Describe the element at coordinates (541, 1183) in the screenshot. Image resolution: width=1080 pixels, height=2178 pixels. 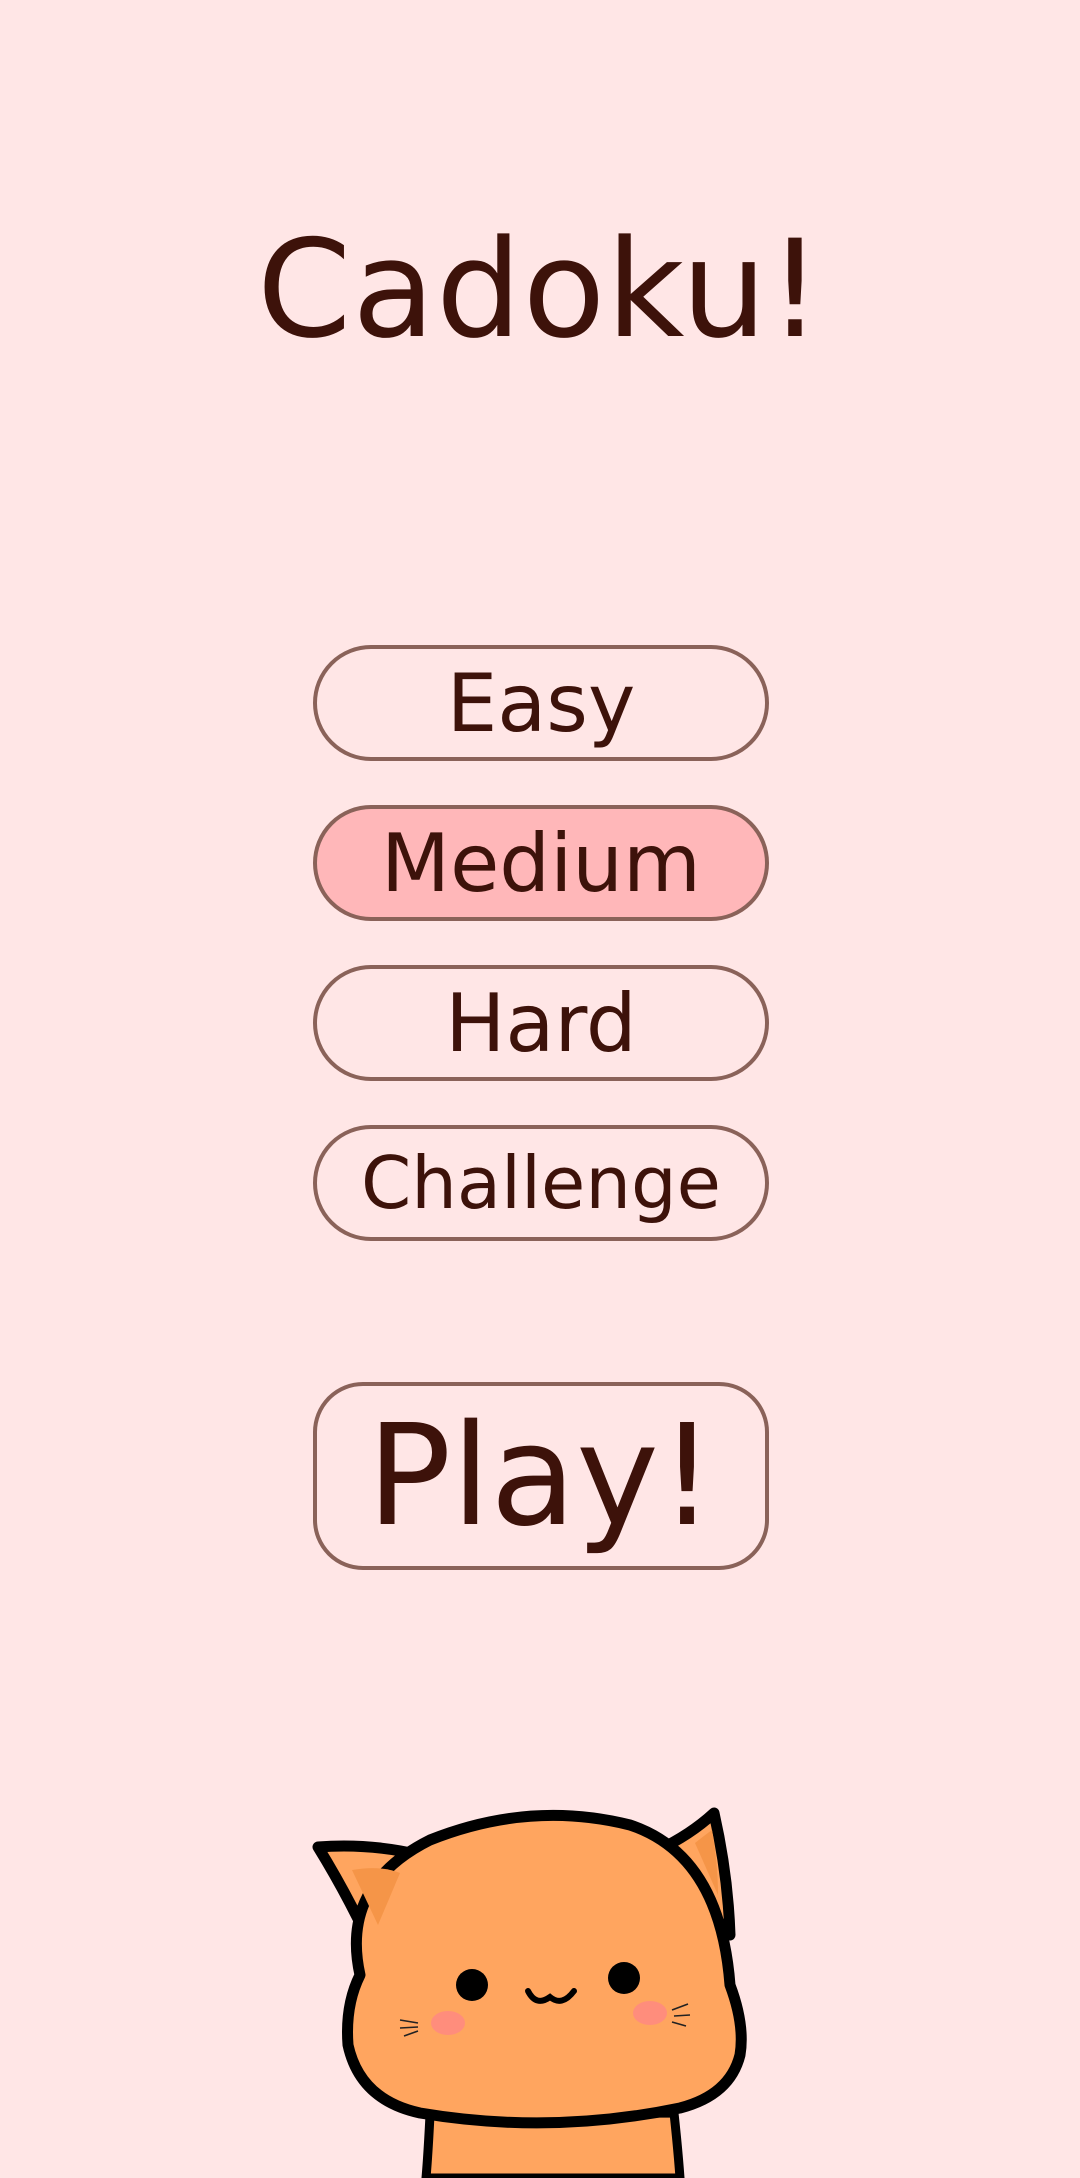
I see `difficulty-challenge-button: Challenge` at that location.